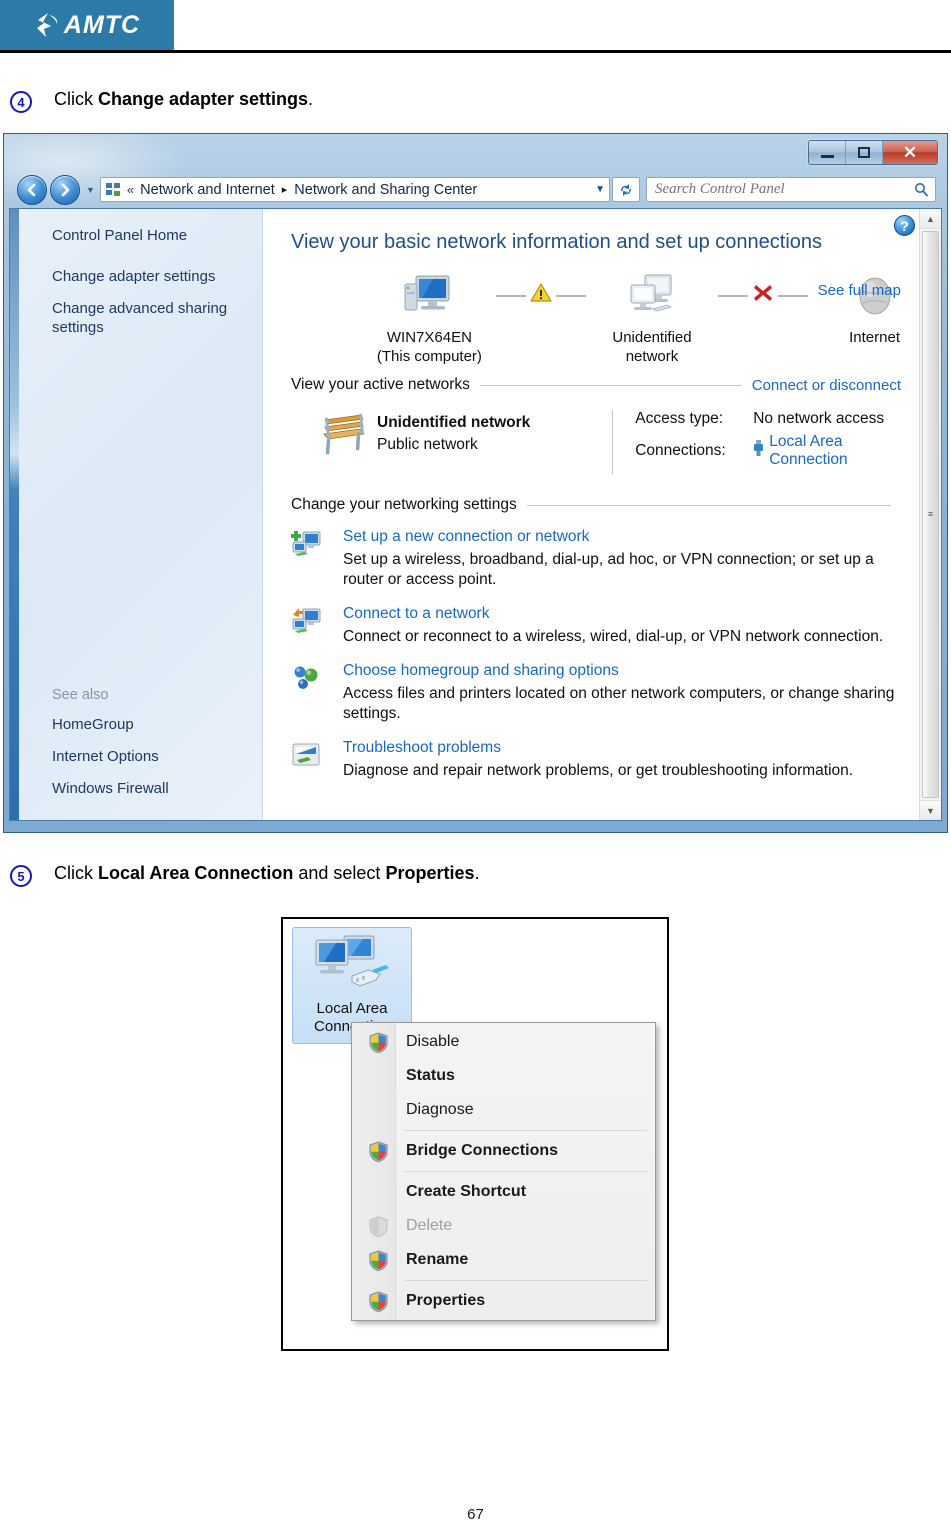 The height and width of the screenshot is (1535, 951). Describe the element at coordinates (835, 451) in the screenshot. I see `local-area-connection-link: Local Area Connection` at that location.